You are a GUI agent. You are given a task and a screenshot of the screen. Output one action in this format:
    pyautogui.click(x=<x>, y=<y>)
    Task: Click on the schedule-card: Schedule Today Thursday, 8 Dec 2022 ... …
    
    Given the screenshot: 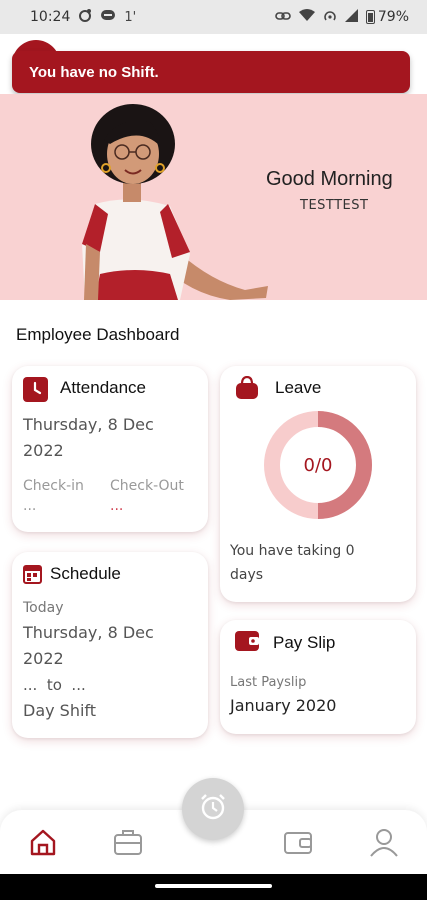 What is the action you would take?
    pyautogui.click(x=110, y=645)
    